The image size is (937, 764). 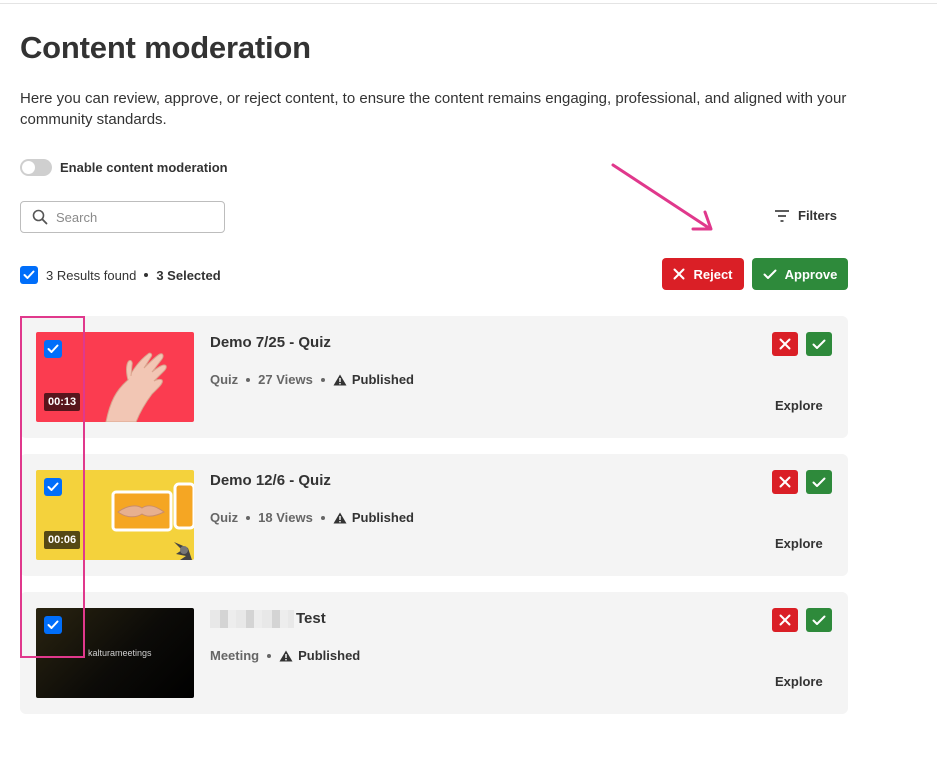 I want to click on bulk-approve-label: Approve, so click(x=811, y=274).